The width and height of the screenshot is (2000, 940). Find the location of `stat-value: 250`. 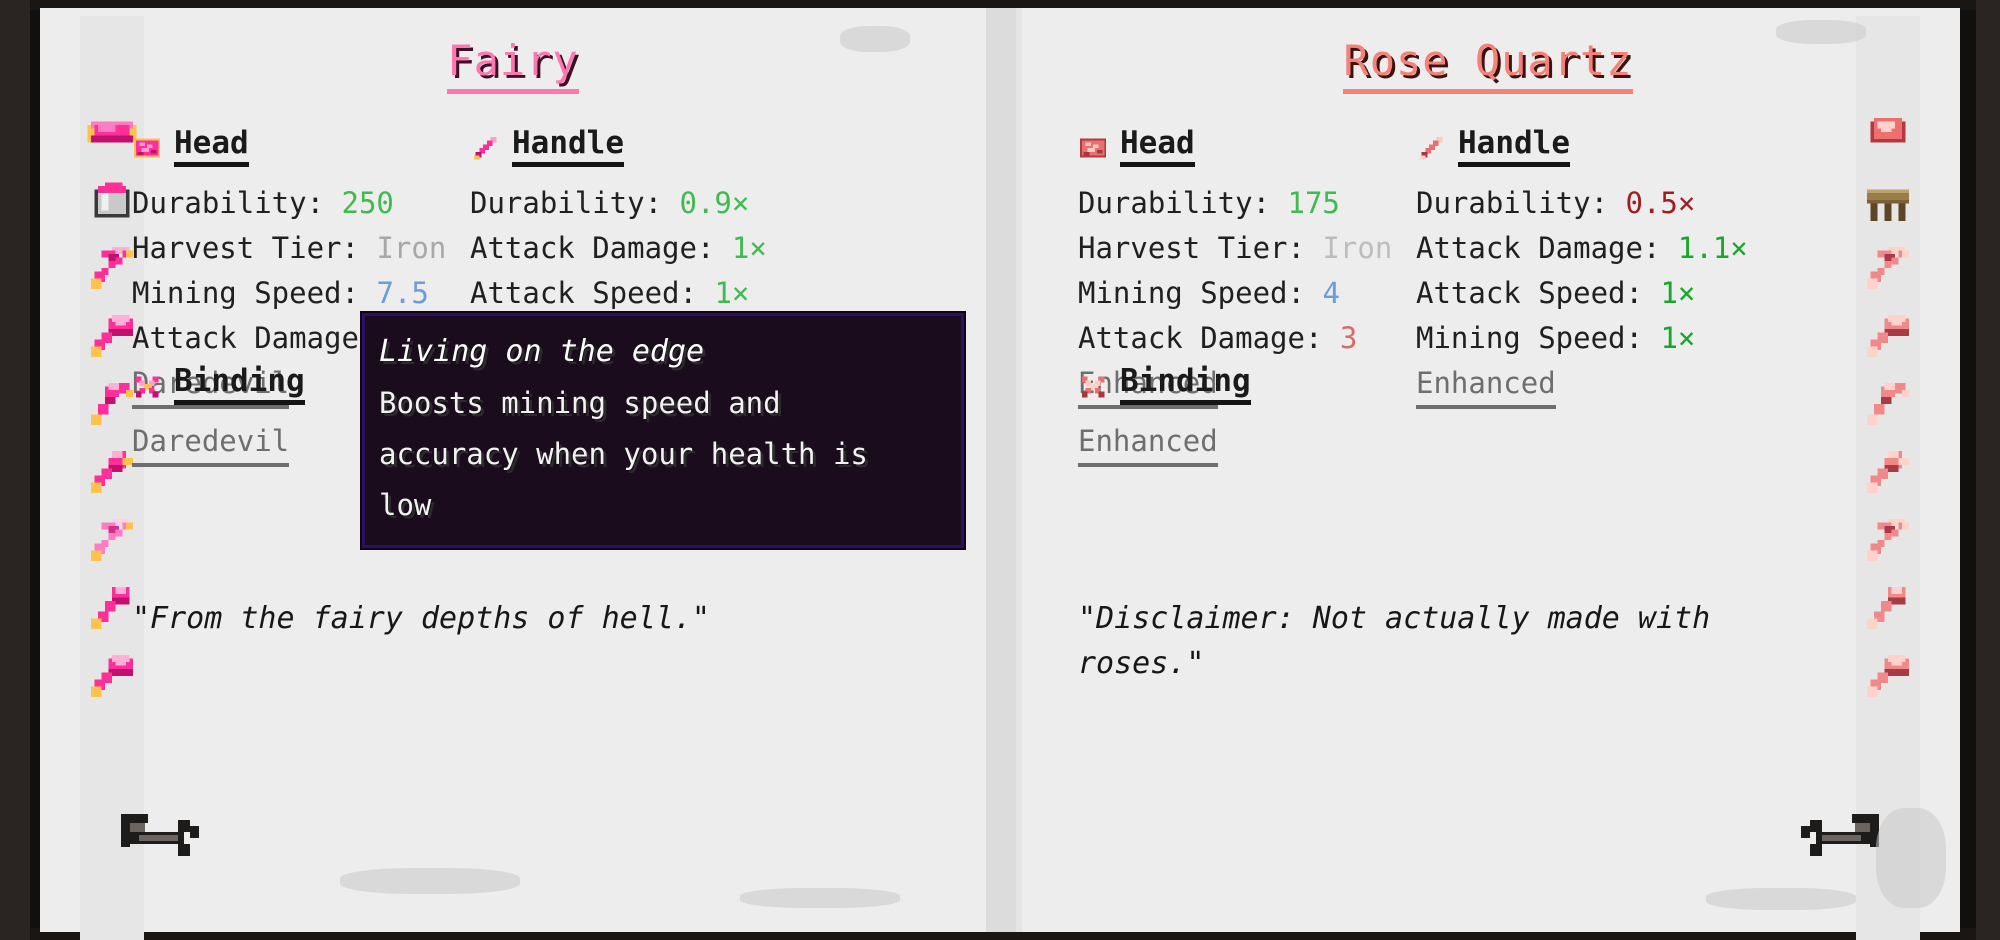

stat-value: 250 is located at coordinates (367, 203).